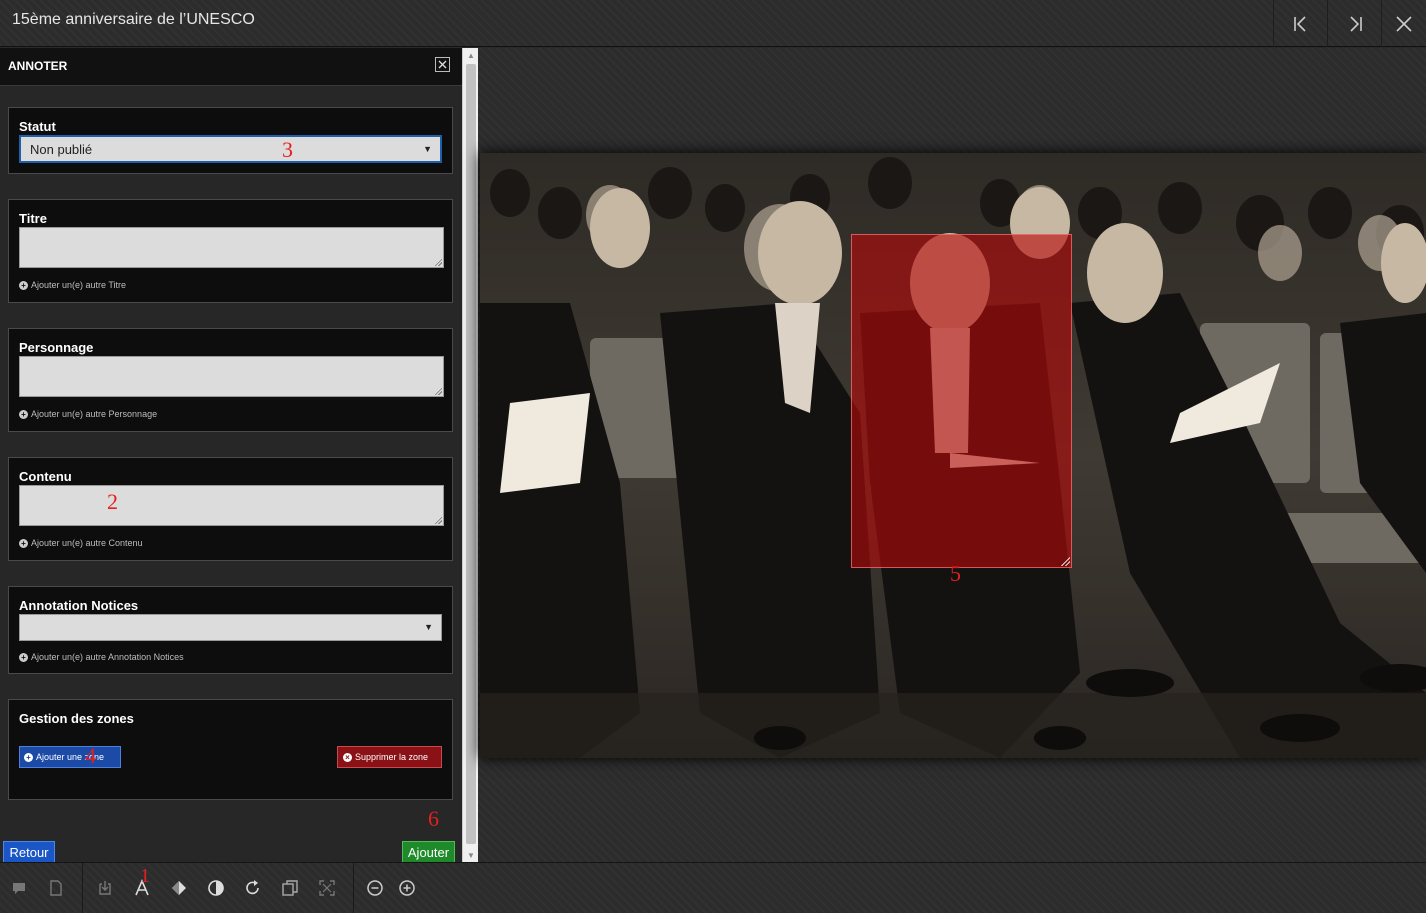  I want to click on last-page-icon, so click(1355, 23).